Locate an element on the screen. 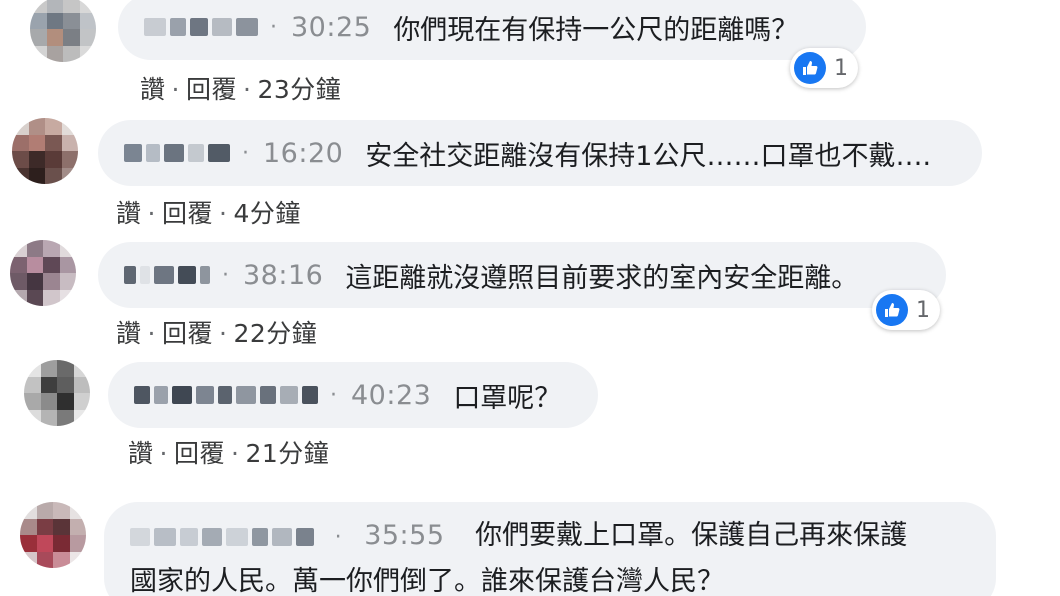 This screenshot has width=1060, height=596. comment-age: 4分鐘 is located at coordinates (266, 213).